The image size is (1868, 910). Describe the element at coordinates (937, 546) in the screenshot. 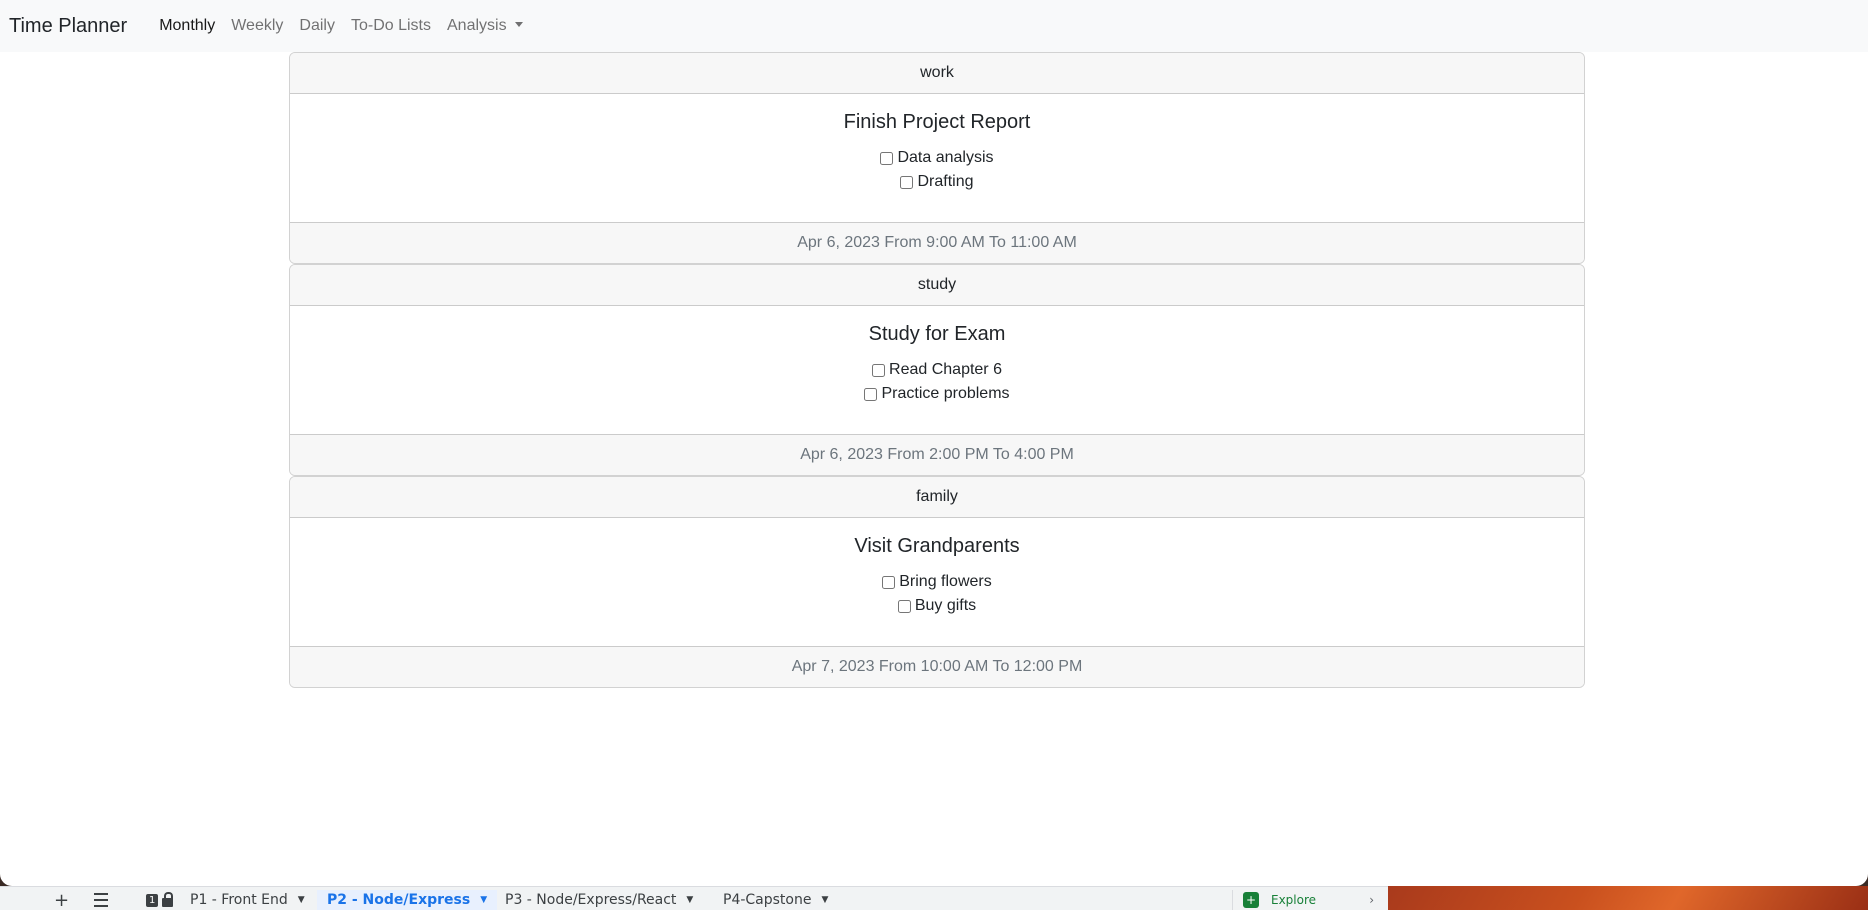

I see `event-title: Visit Grandparents` at that location.